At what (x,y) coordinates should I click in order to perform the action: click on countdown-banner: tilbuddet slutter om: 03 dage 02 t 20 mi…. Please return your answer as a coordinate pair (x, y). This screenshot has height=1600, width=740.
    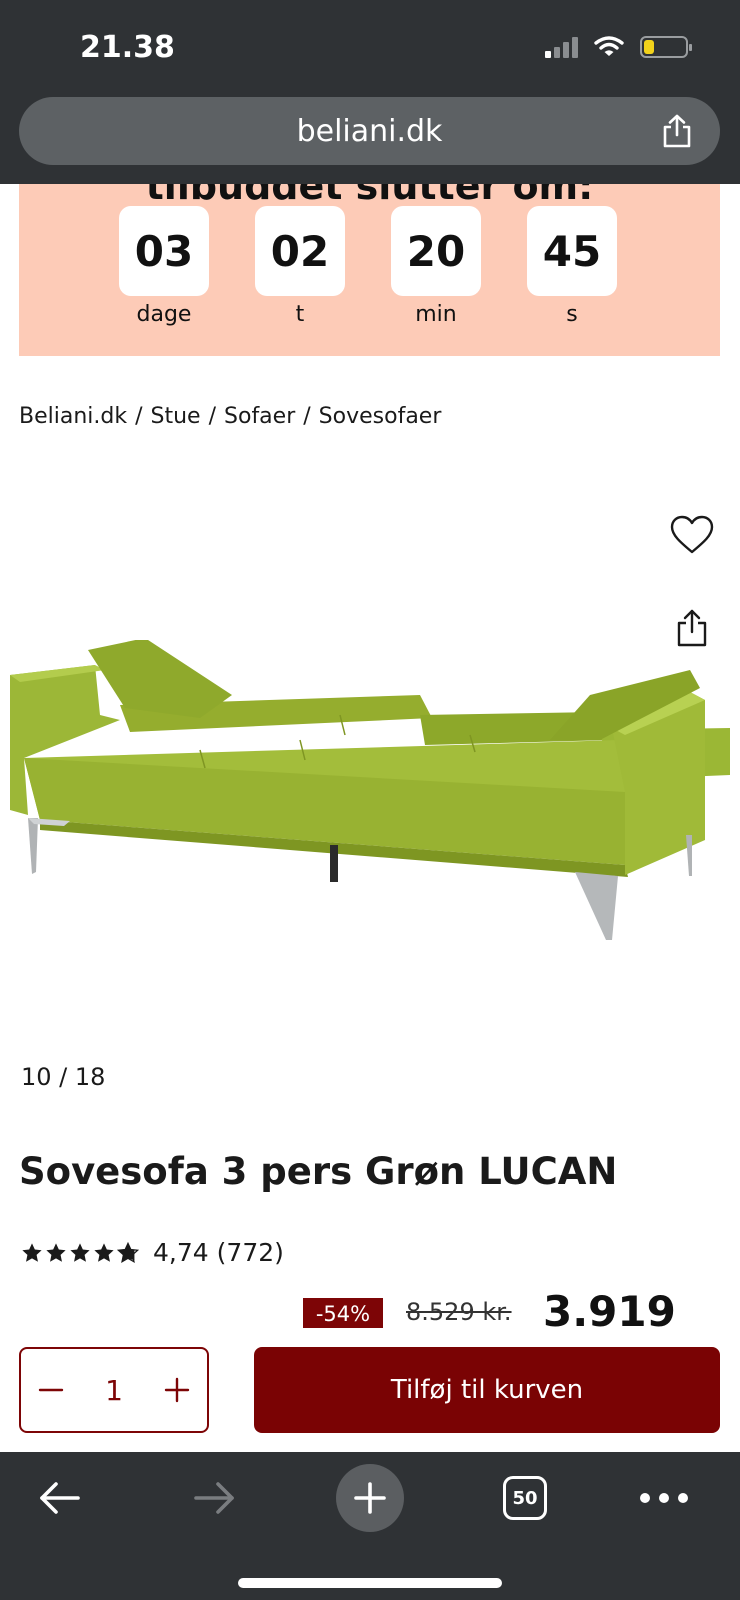
    Looking at the image, I should click on (369, 270).